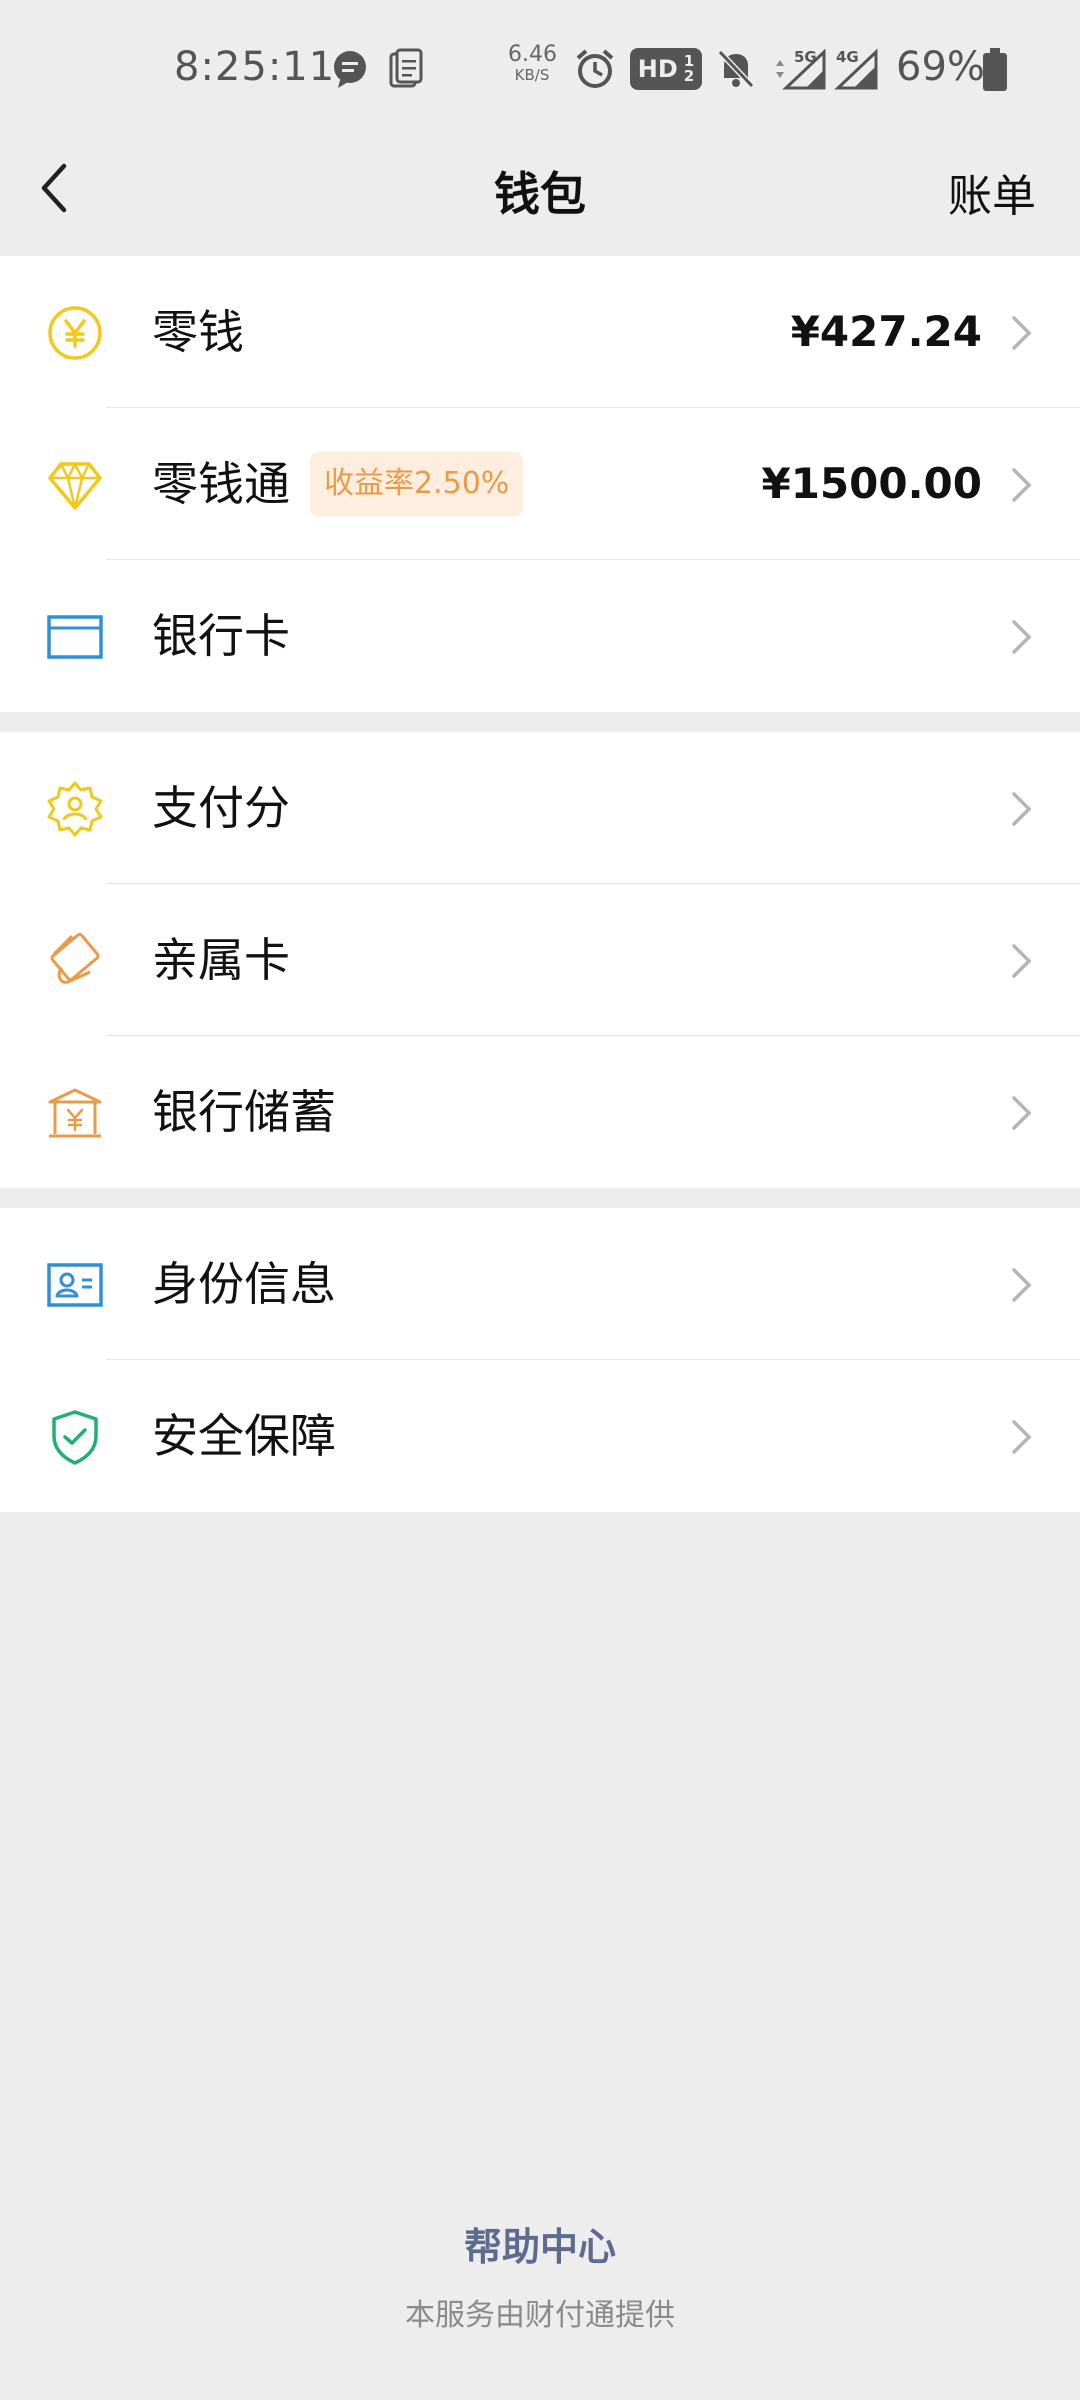 The width and height of the screenshot is (1080, 2400). What do you see at coordinates (540, 194) in the screenshot?
I see `page-title: 钱包` at bounding box center [540, 194].